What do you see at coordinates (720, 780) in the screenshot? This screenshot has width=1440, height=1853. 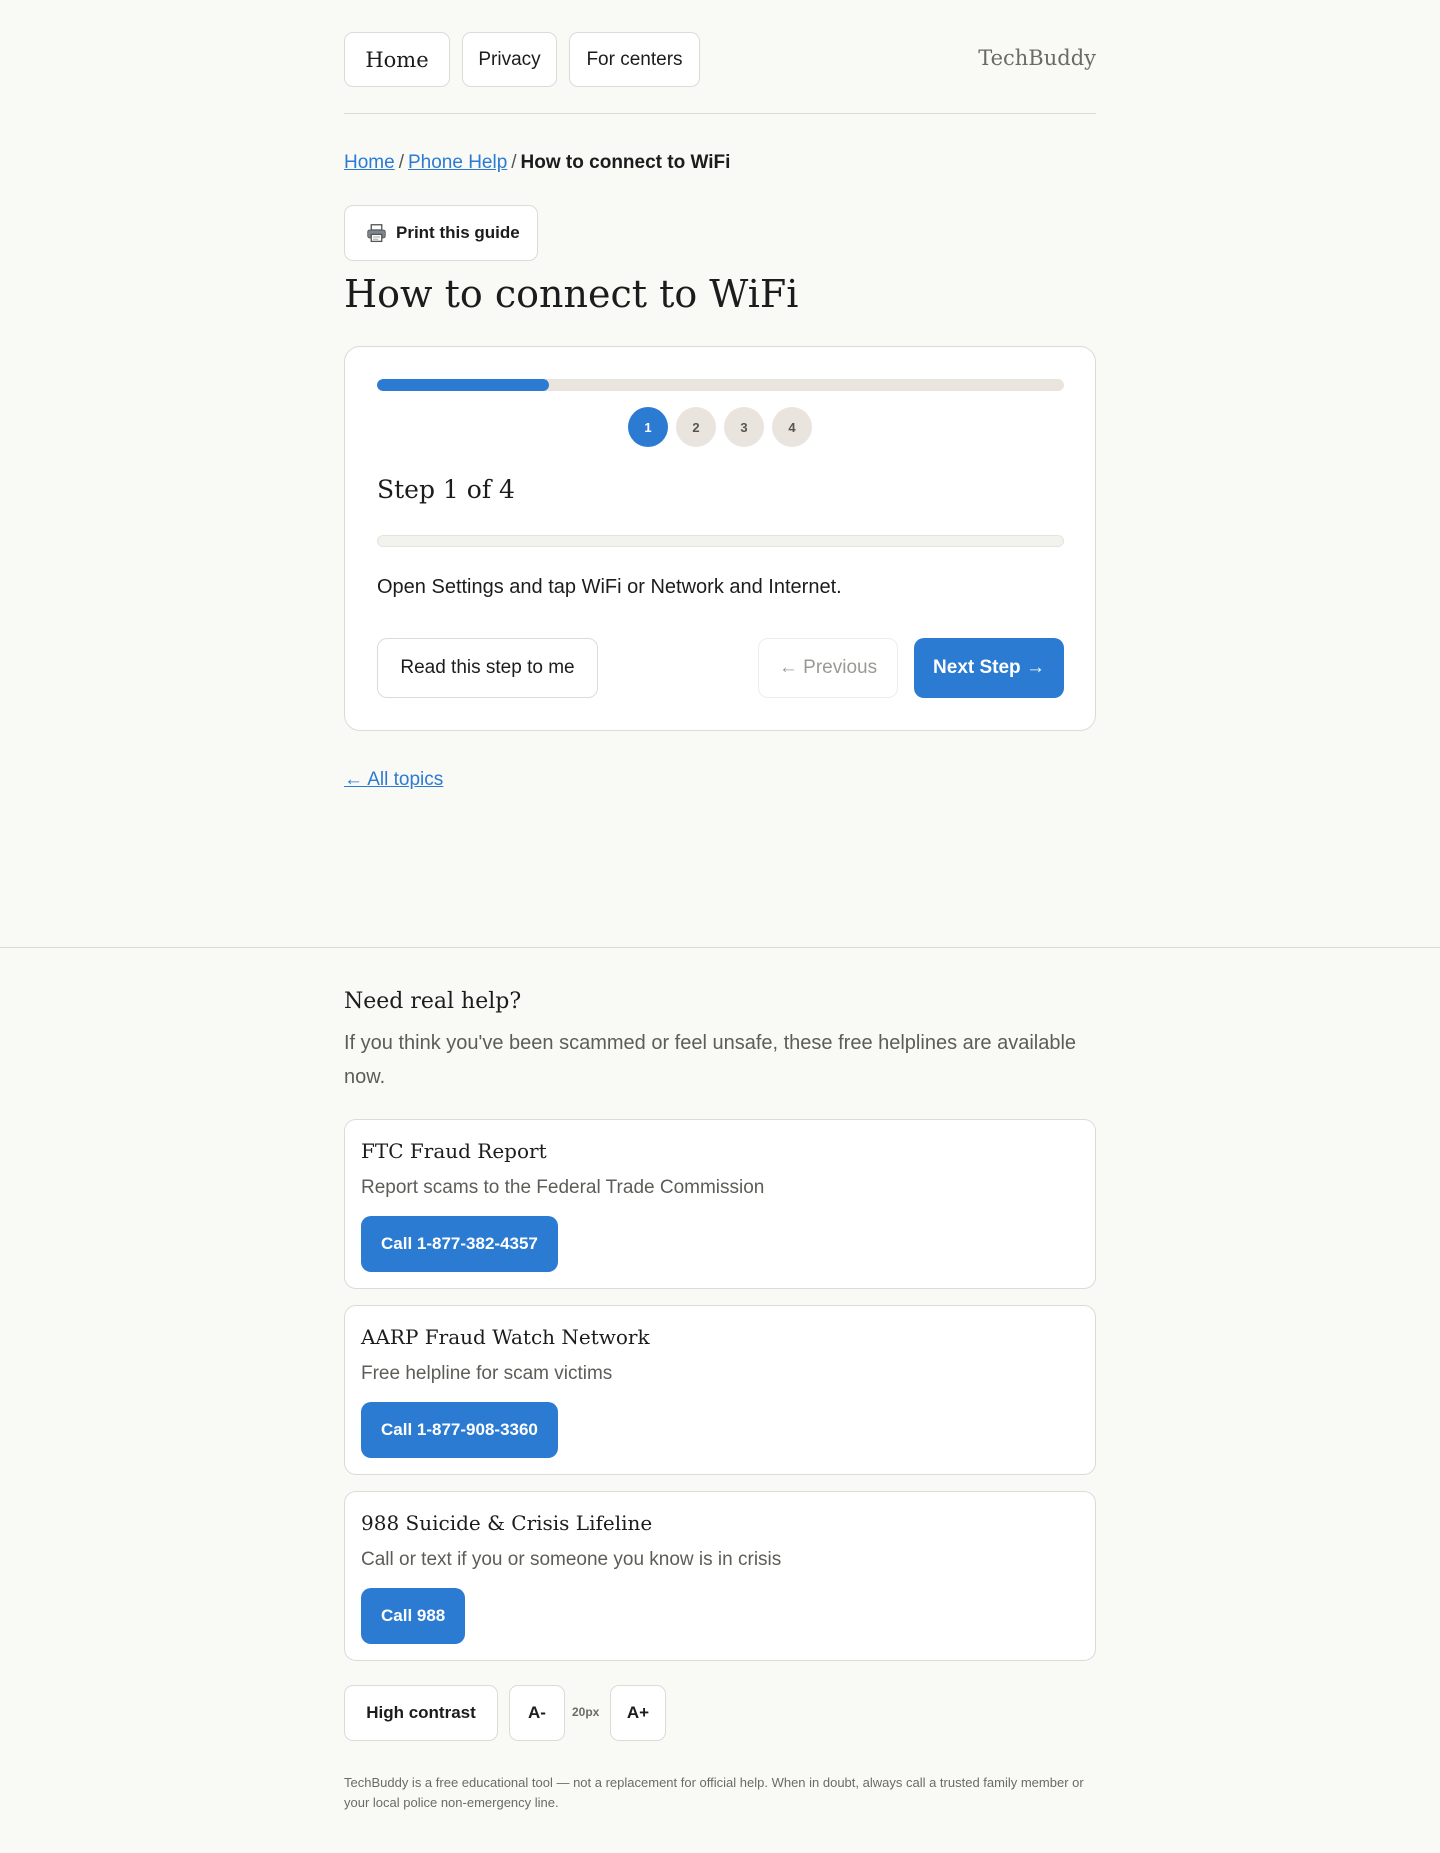 I see `all-topics-link: ← All topics` at bounding box center [720, 780].